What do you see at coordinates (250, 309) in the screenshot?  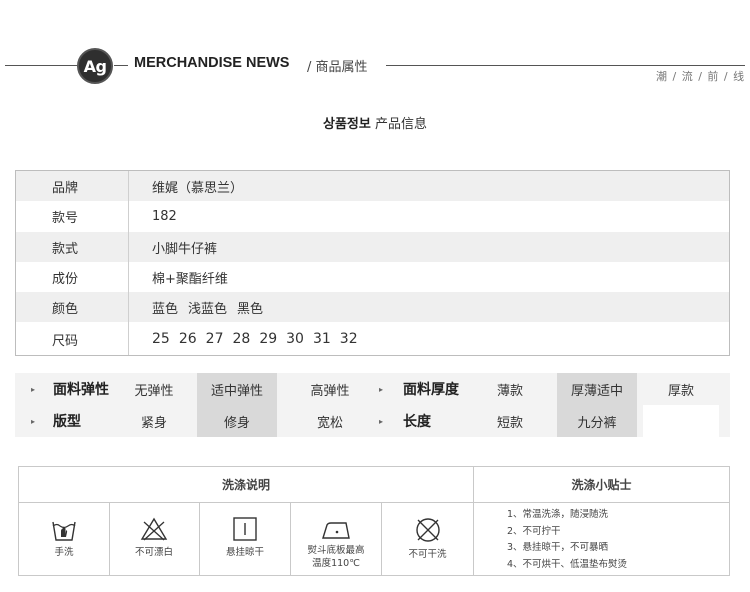 I see `color-option: 黑色` at bounding box center [250, 309].